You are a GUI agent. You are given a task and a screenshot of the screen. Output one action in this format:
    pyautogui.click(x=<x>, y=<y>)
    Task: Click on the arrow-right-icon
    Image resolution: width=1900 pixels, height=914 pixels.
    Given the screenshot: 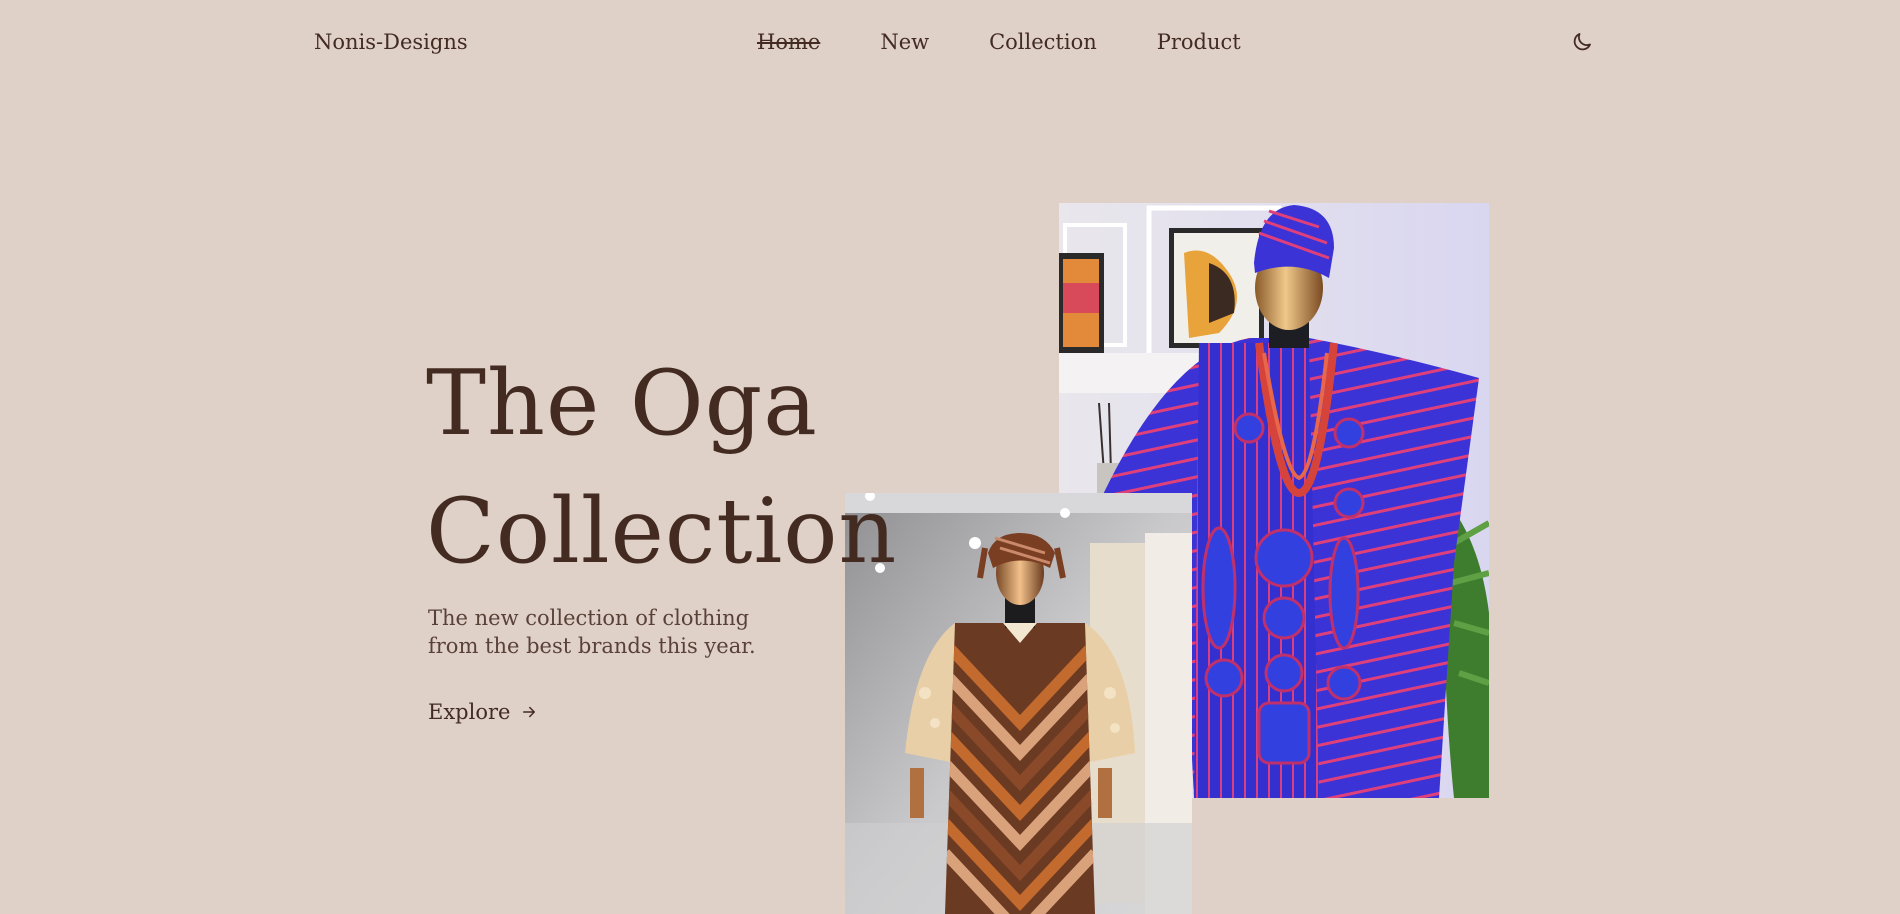 What is the action you would take?
    pyautogui.click(x=529, y=712)
    